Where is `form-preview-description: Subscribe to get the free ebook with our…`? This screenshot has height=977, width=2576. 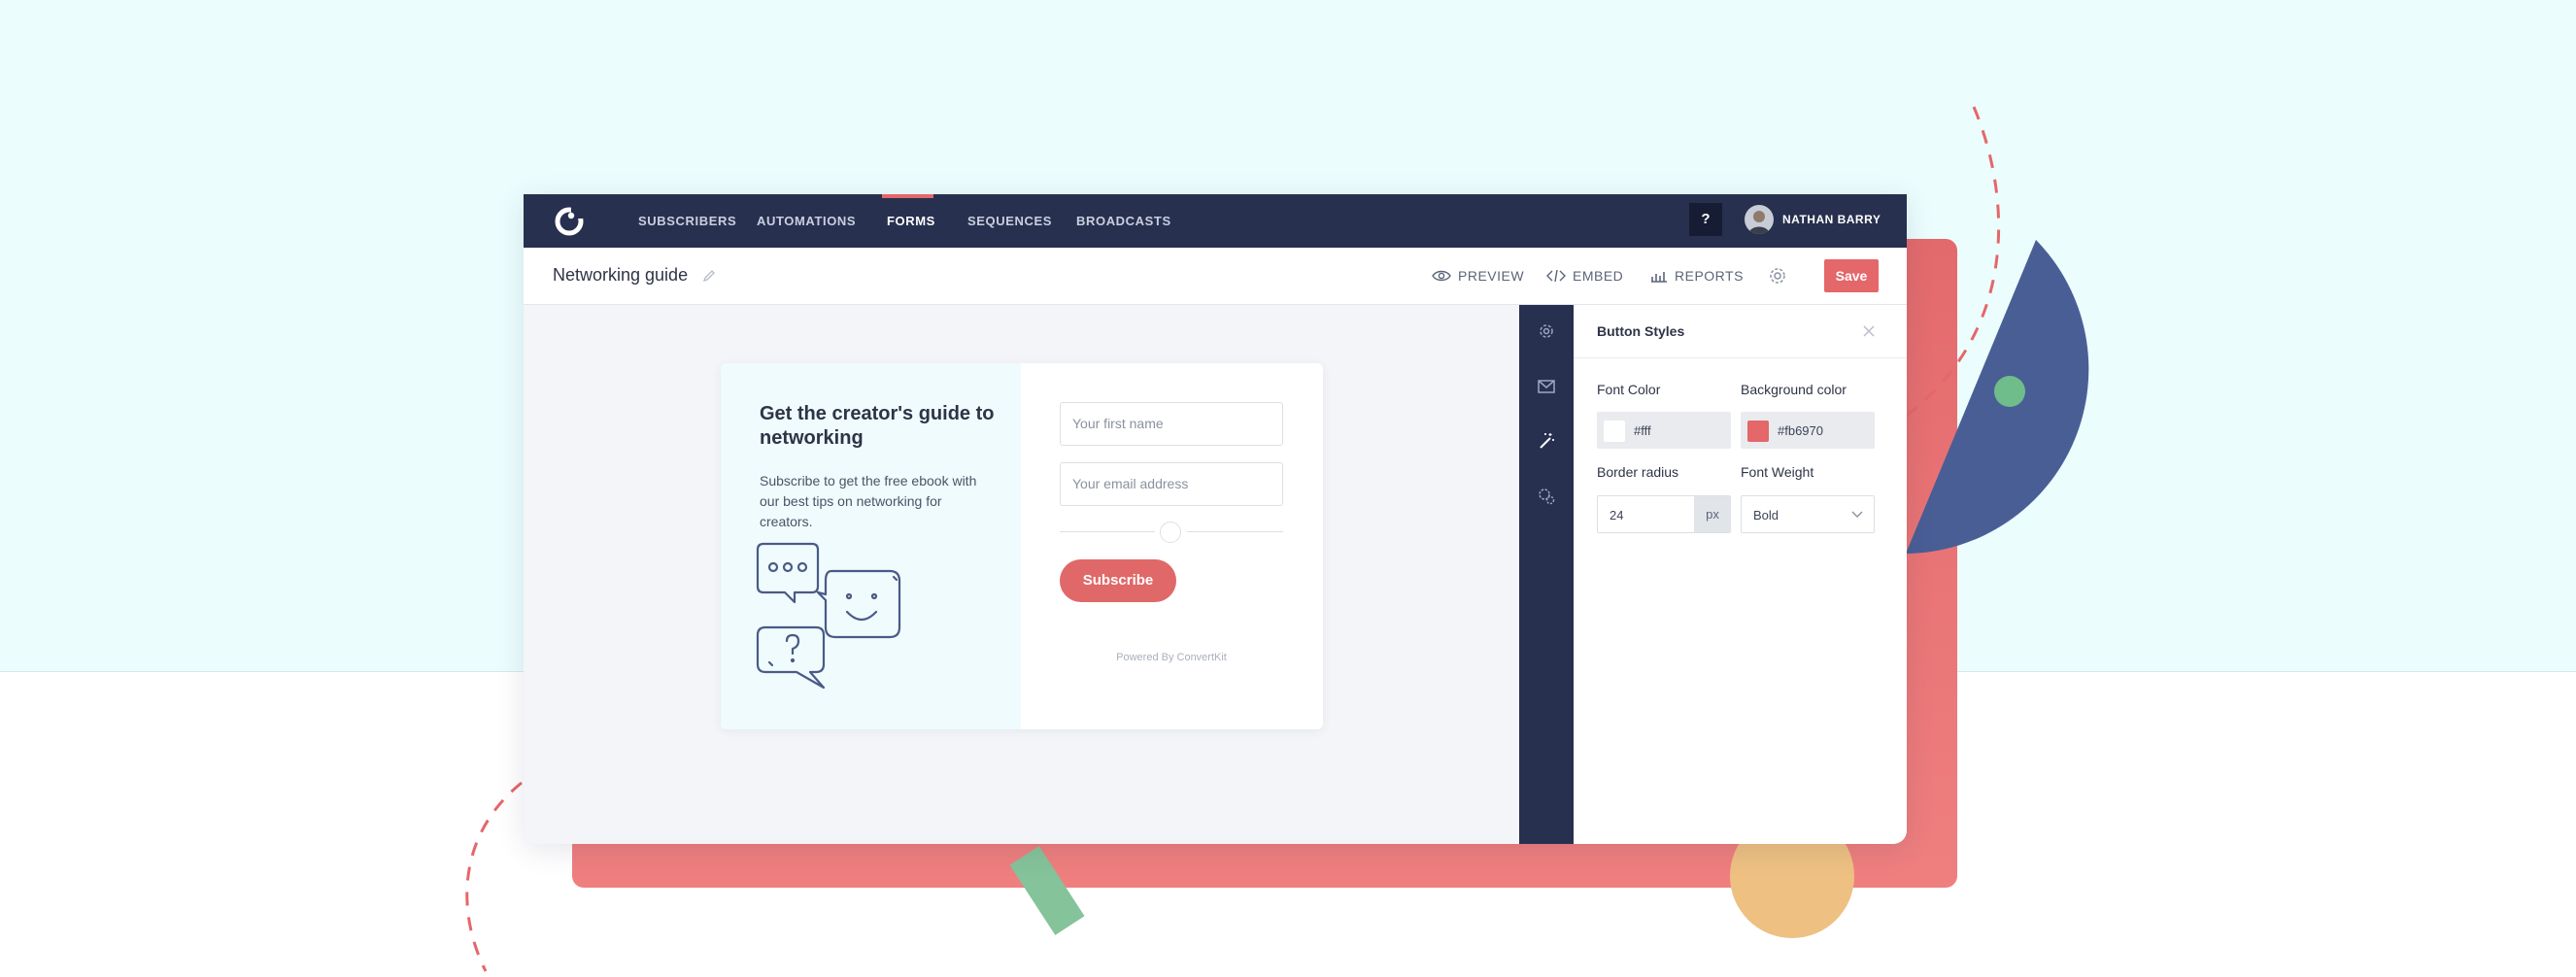
form-preview-description: Subscribe to get the free ebook with our… is located at coordinates (871, 501).